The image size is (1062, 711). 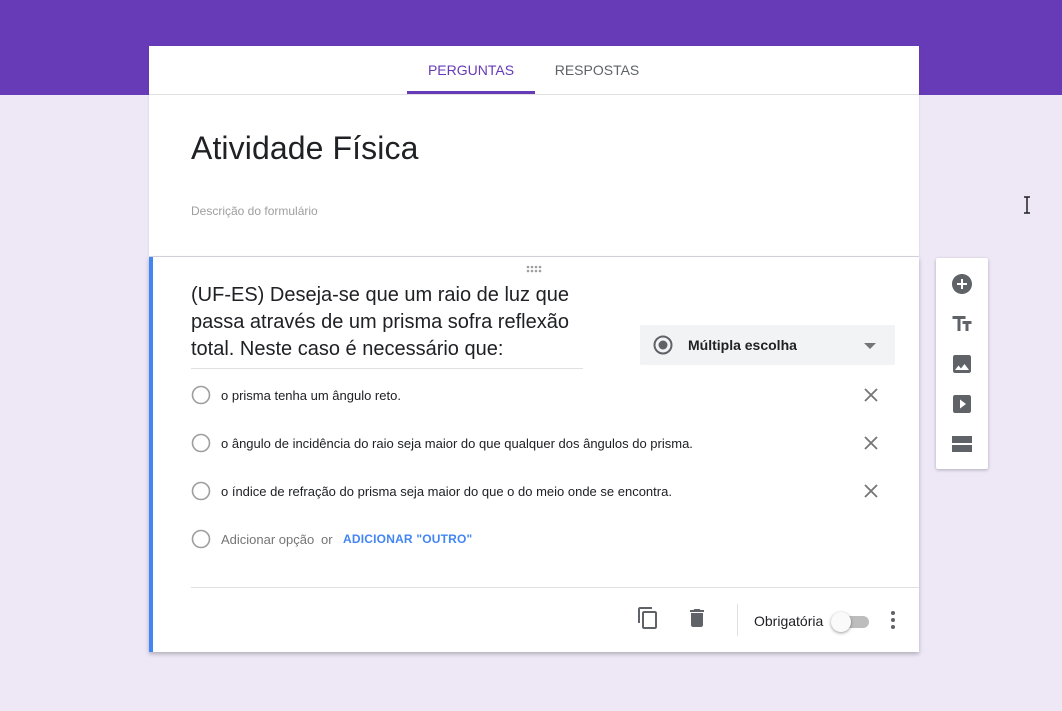 I want to click on or-label: or, so click(x=327, y=539).